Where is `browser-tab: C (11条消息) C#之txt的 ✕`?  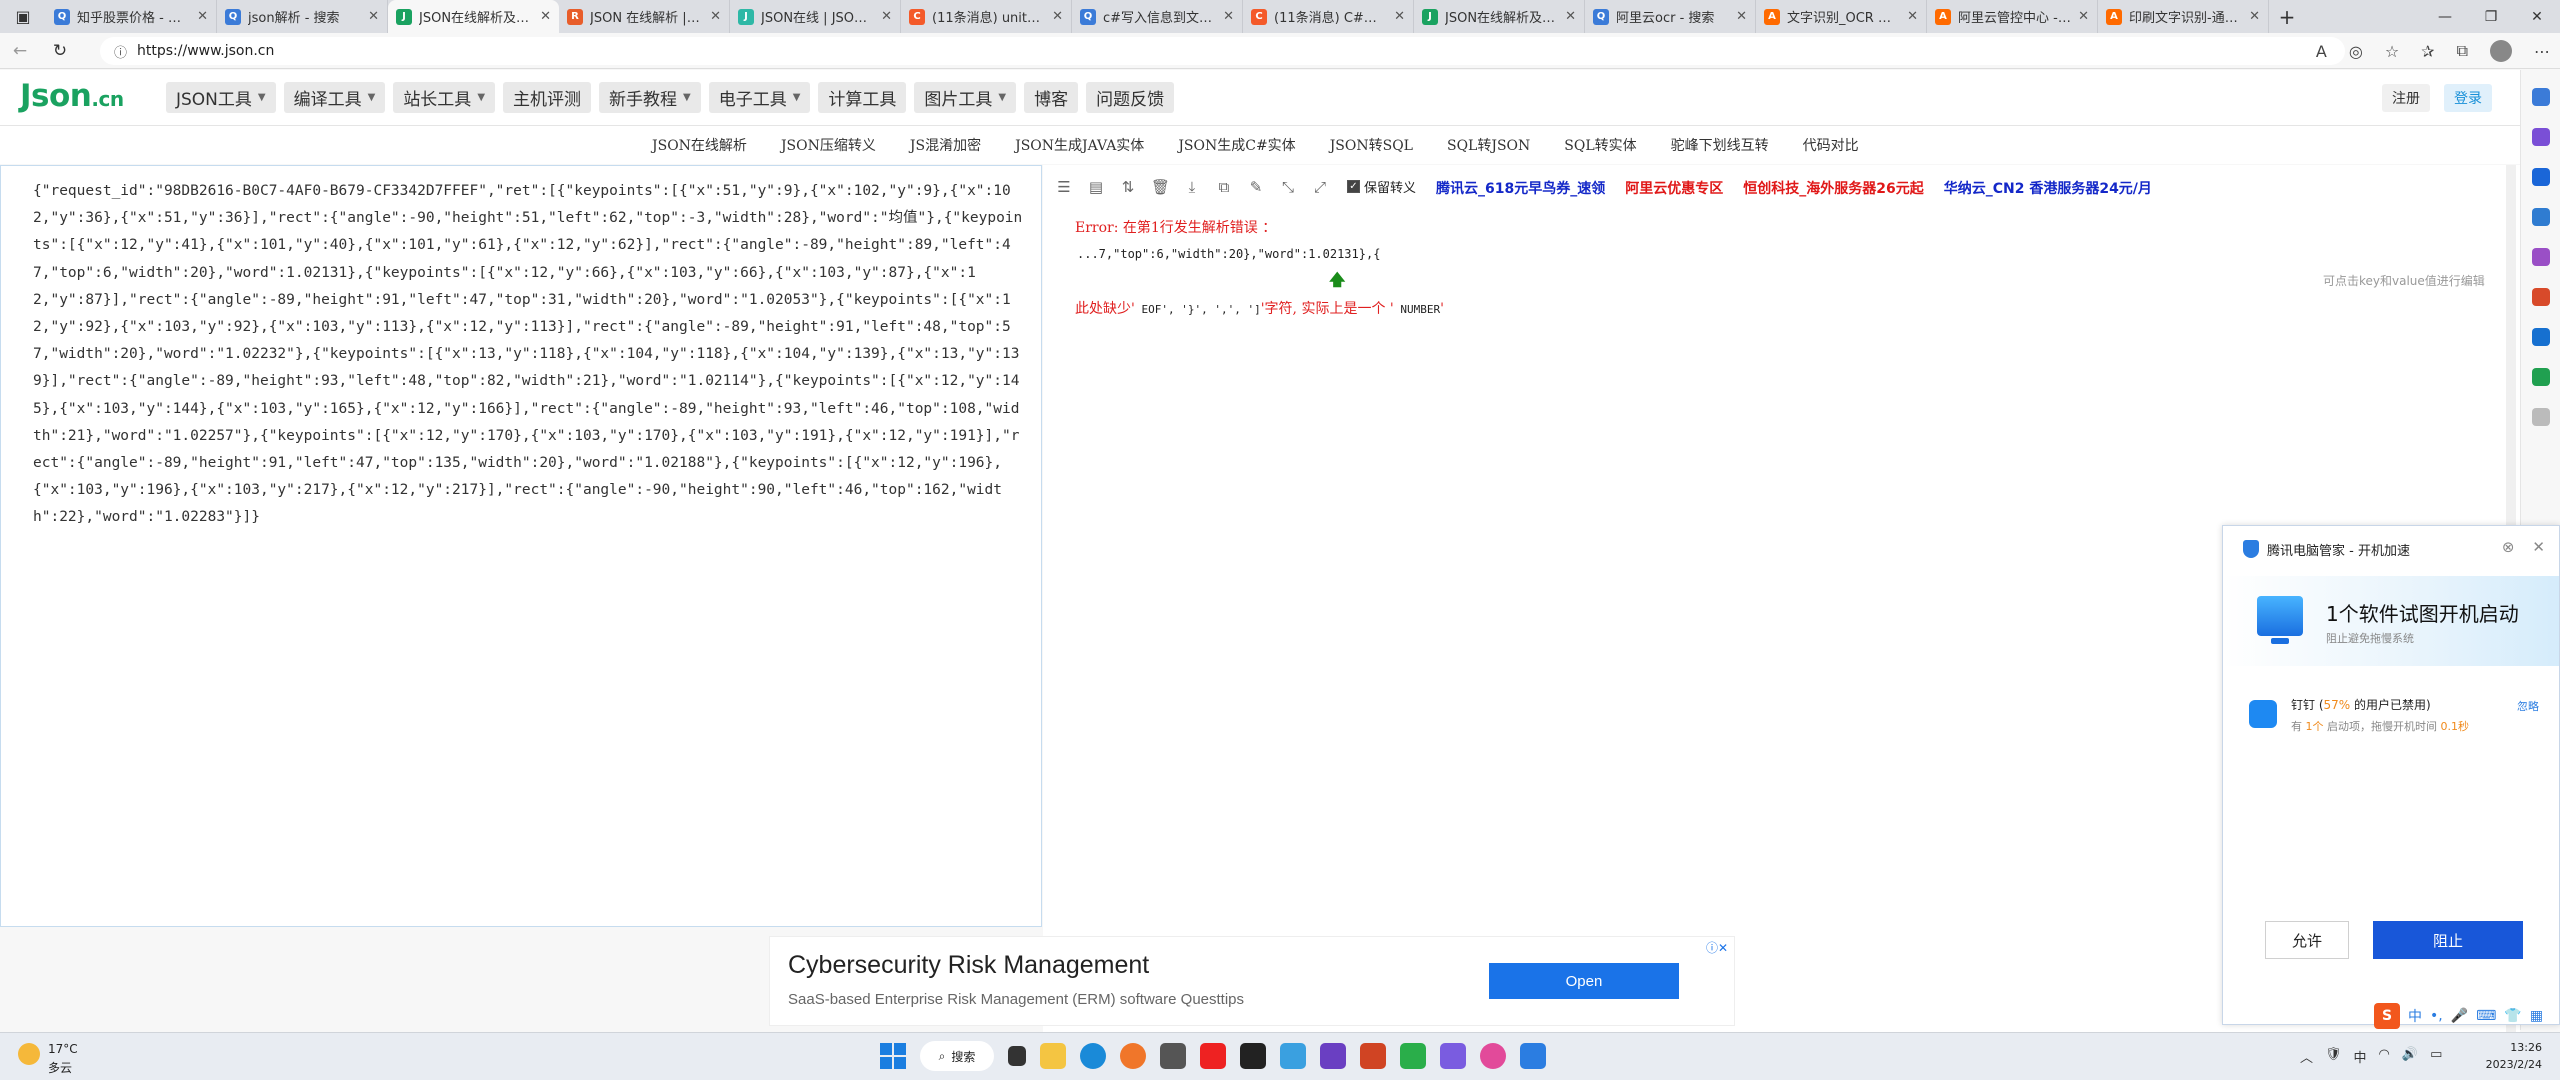 browser-tab: C (11条消息) C#之txt的 ✕ is located at coordinates (1328, 16).